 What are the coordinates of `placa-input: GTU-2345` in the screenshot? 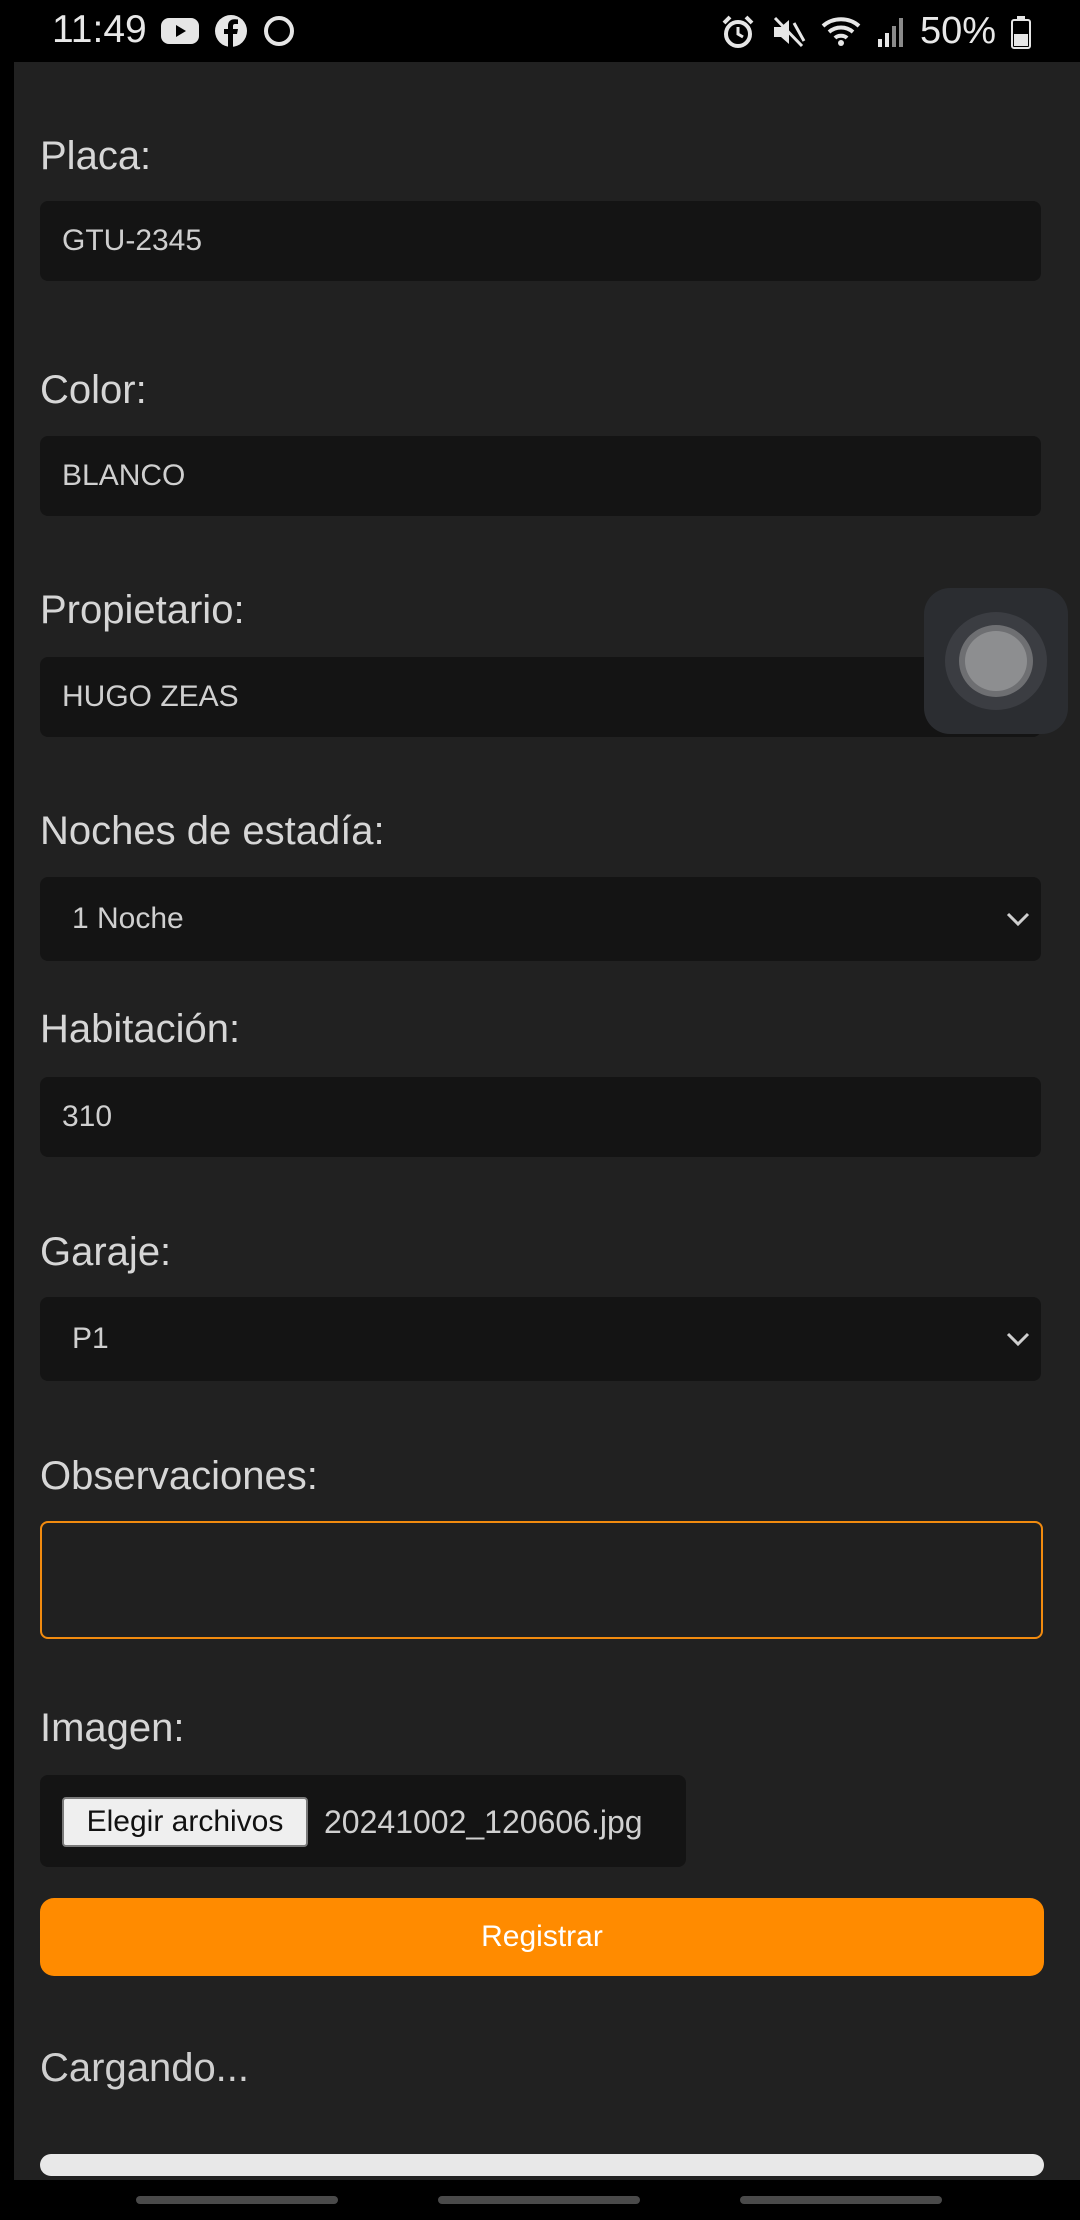 It's located at (540, 241).